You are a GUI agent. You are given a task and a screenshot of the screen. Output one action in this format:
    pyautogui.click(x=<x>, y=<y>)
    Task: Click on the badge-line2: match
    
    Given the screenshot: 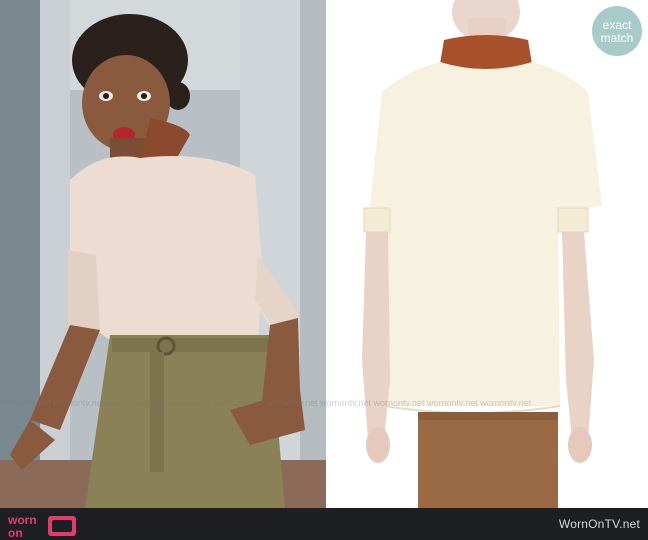 What is the action you would take?
    pyautogui.click(x=617, y=38)
    